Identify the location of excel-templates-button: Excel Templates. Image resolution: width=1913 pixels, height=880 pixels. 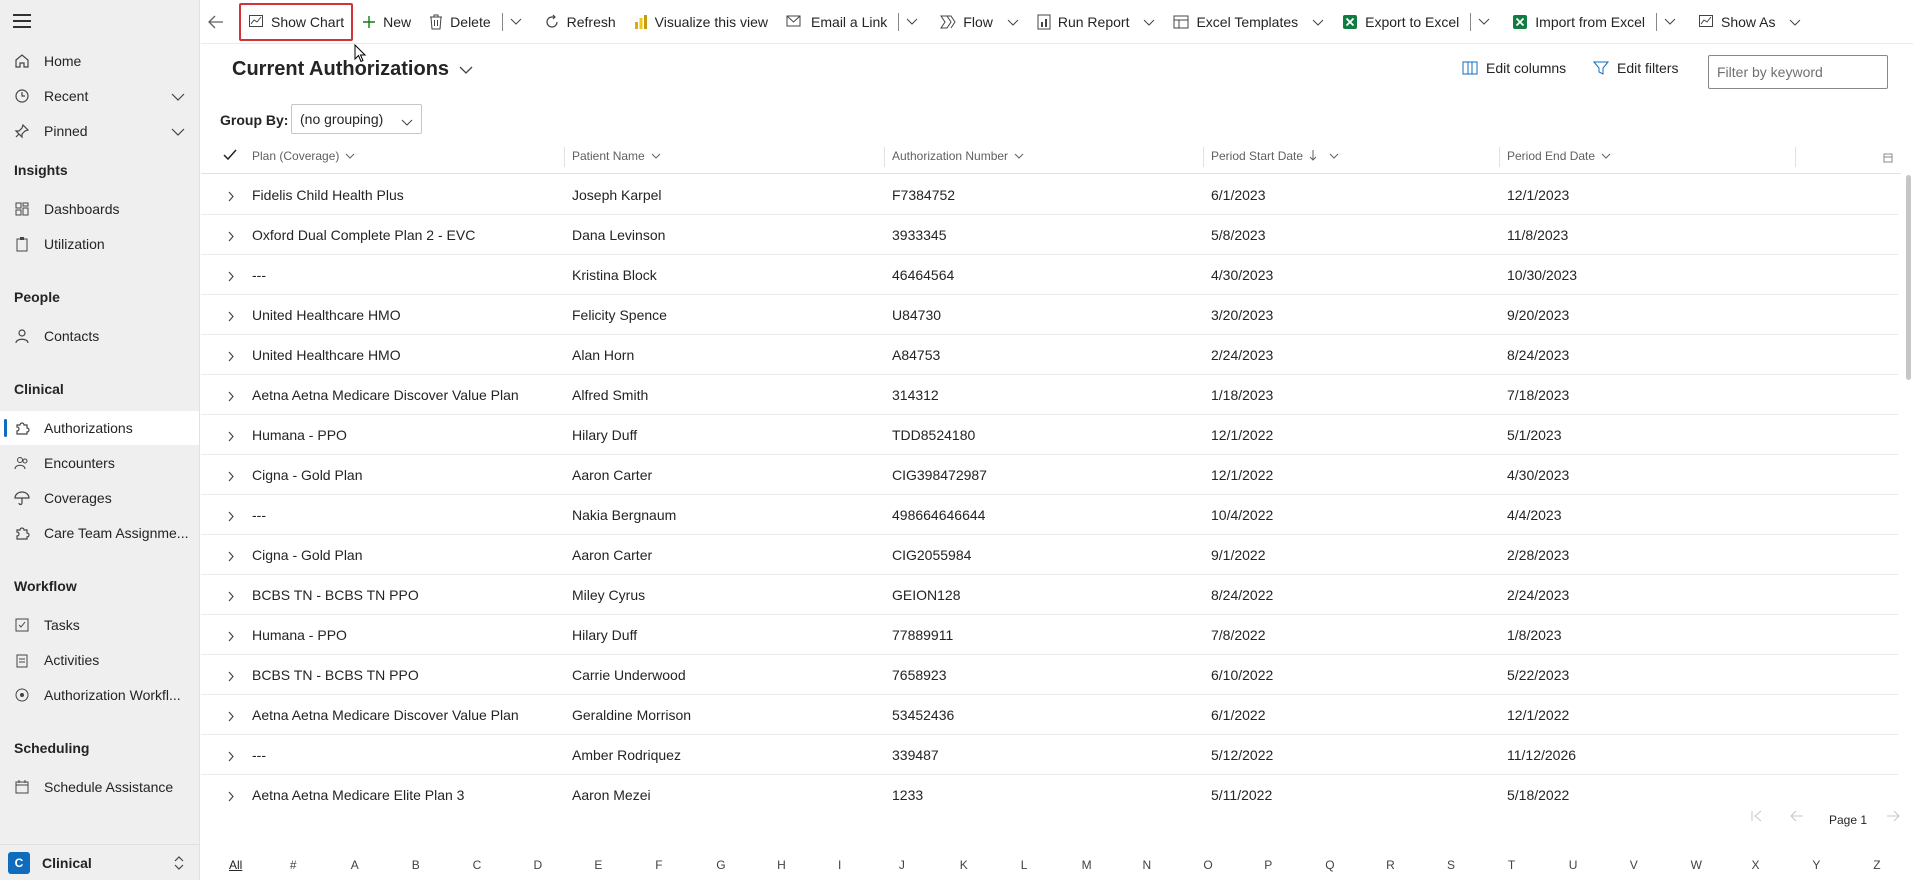
(1248, 22).